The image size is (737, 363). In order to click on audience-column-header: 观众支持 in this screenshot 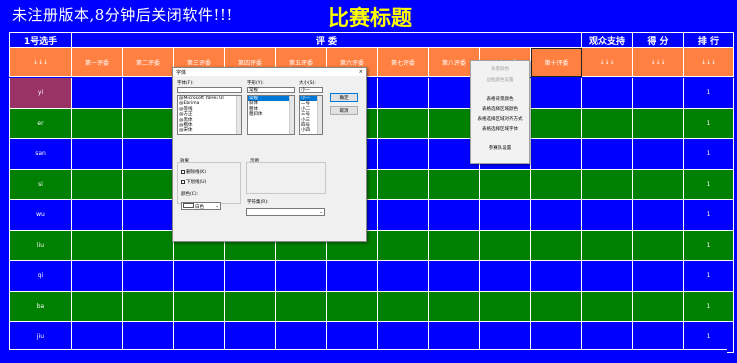, I will do `click(607, 40)`.